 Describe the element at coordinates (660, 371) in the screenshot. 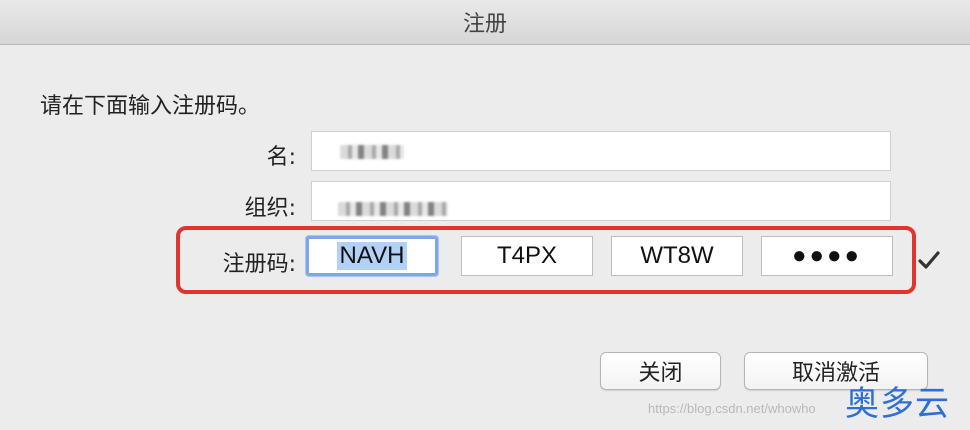

I see `close-button: 关闭` at that location.